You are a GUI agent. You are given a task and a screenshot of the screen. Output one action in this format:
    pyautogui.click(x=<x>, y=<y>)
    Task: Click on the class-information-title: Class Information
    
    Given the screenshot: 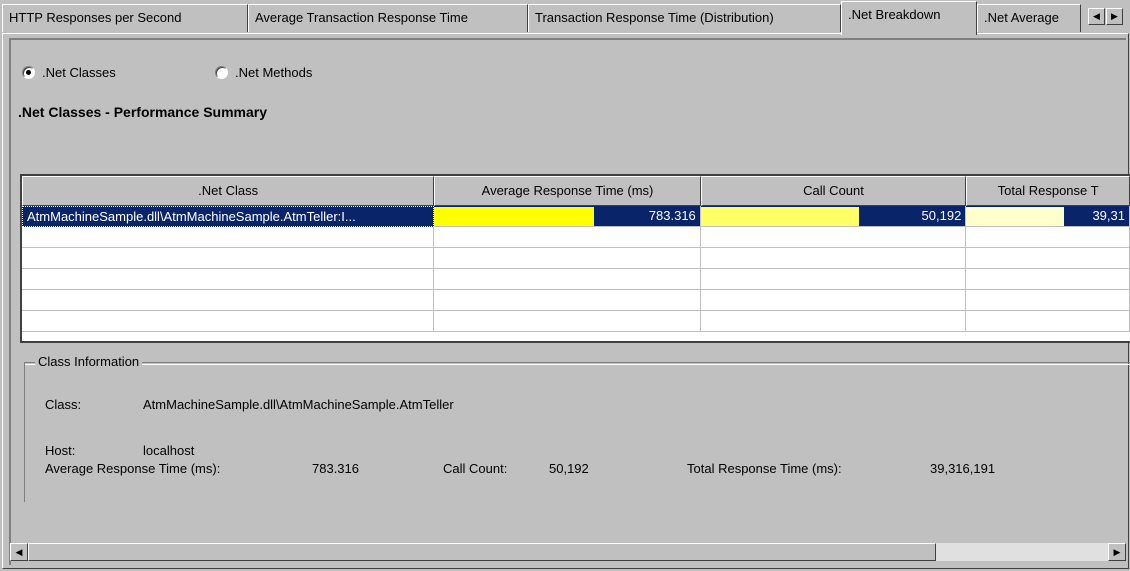 What is the action you would take?
    pyautogui.click(x=89, y=361)
    